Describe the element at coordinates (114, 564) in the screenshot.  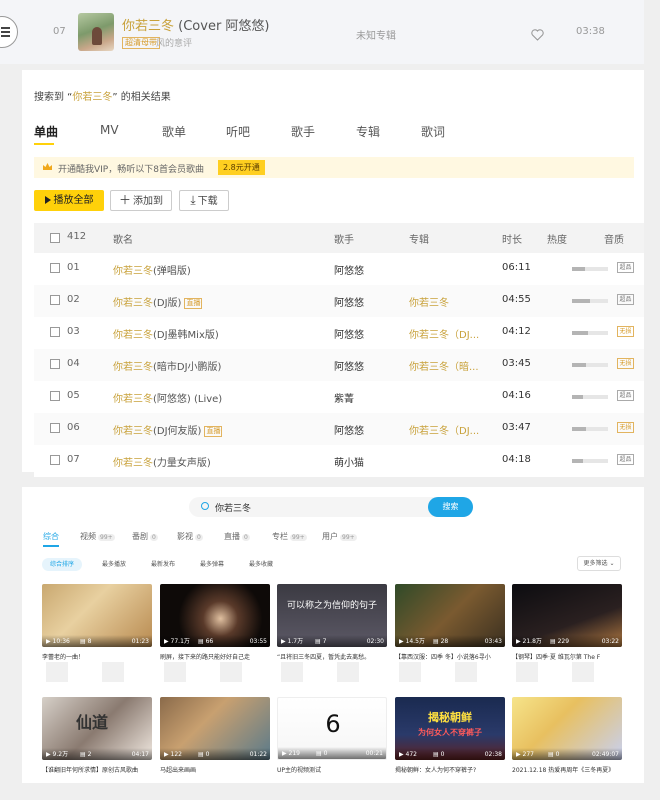
I see `sort-filter: 最多播放` at that location.